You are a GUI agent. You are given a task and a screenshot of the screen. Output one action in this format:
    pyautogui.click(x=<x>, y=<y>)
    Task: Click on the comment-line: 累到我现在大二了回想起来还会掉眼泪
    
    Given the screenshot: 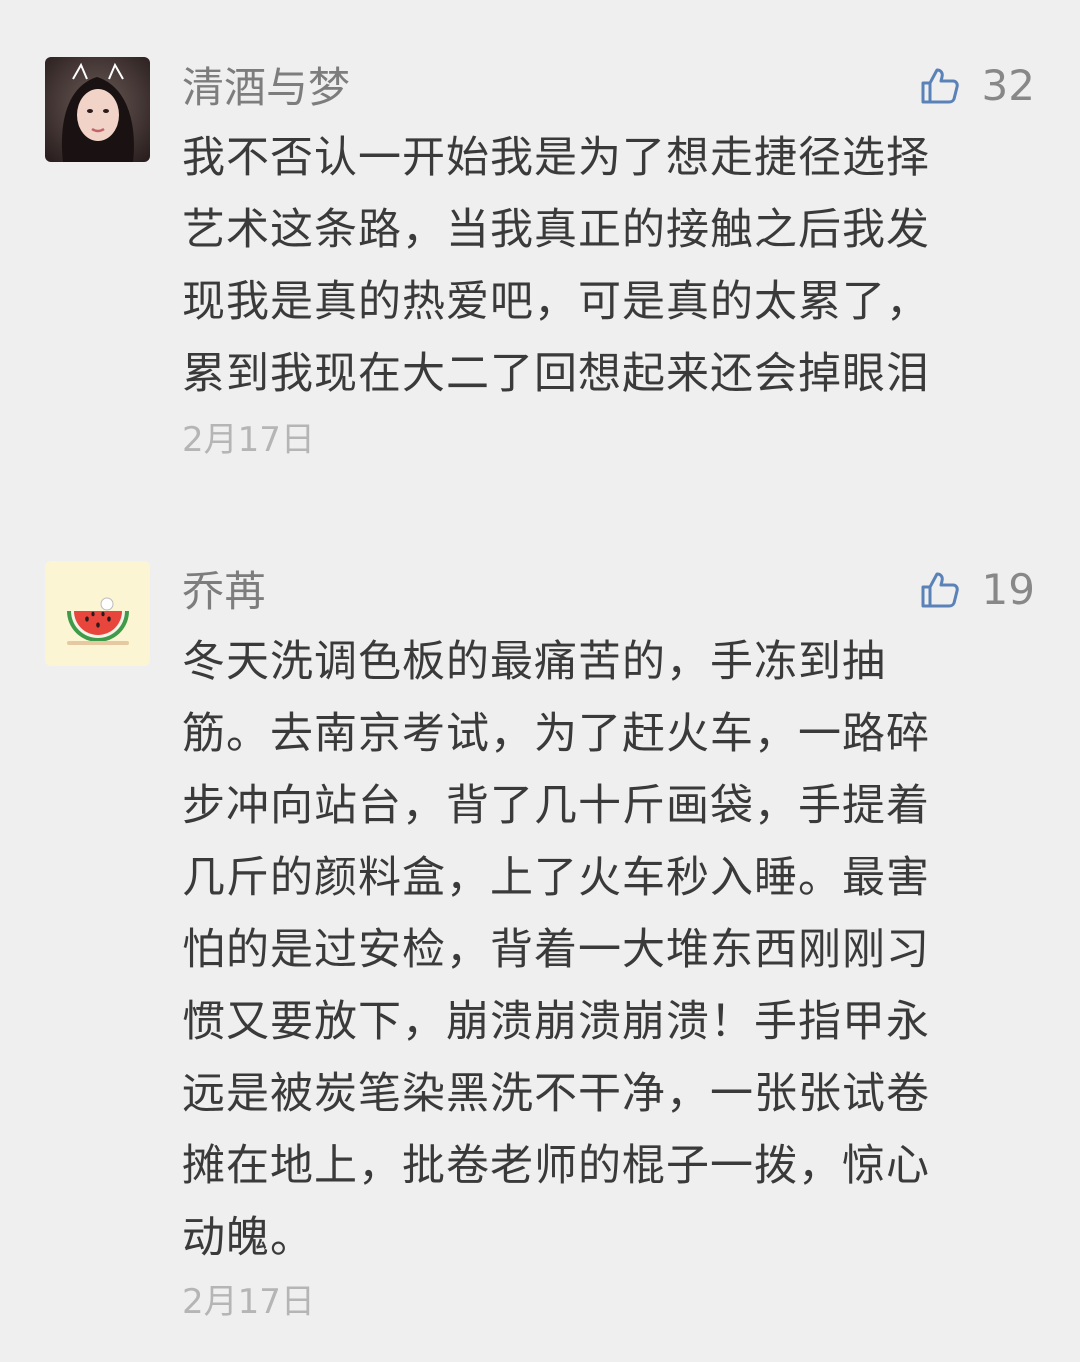 What is the action you would take?
    pyautogui.click(x=556, y=374)
    